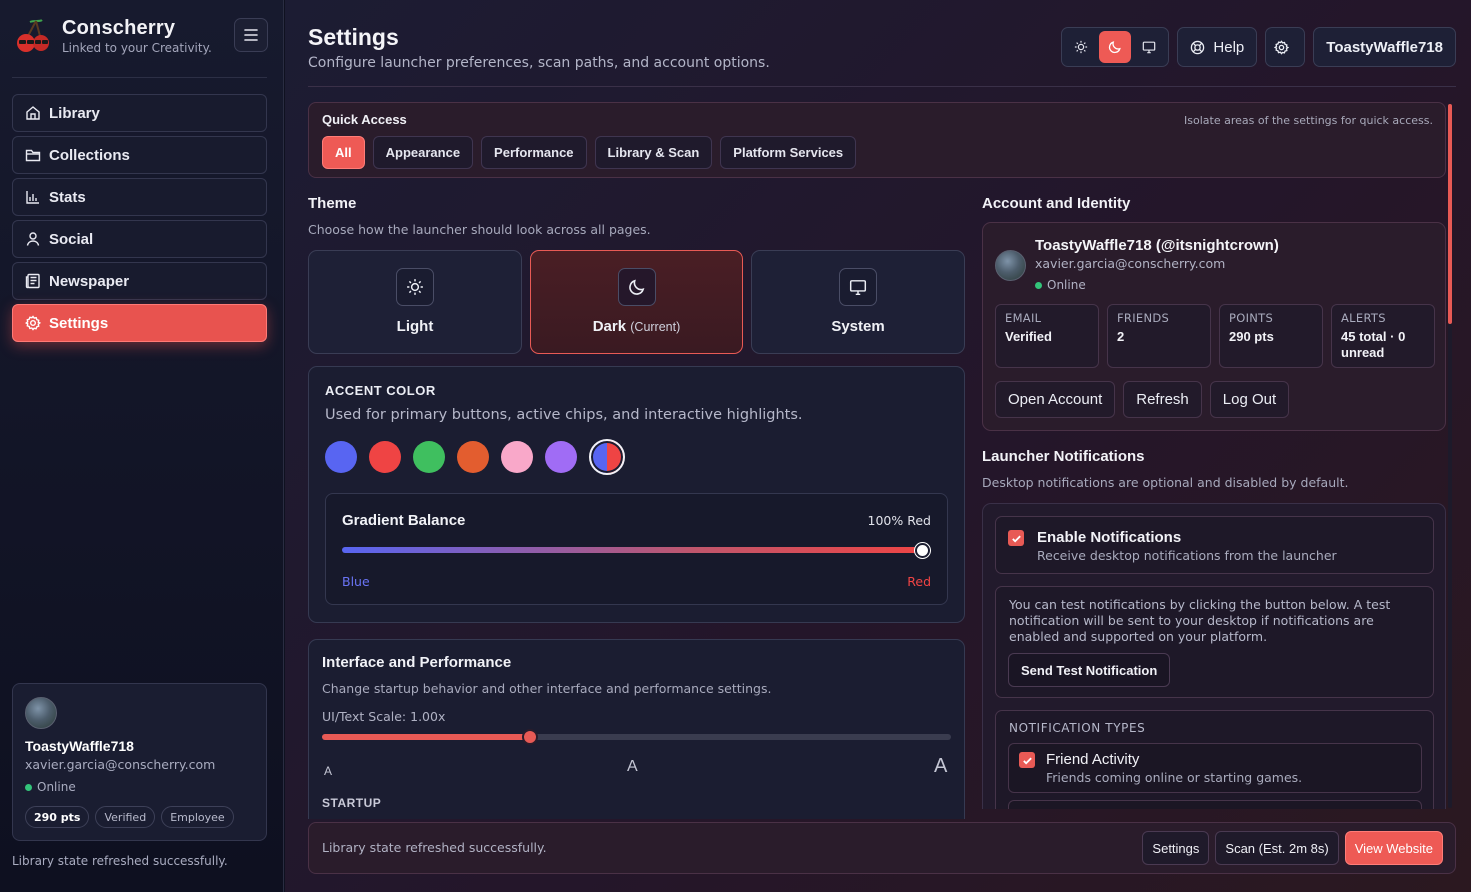 This screenshot has height=892, width=1471. I want to click on stat-points: POINTS 290 pts, so click(1271, 336).